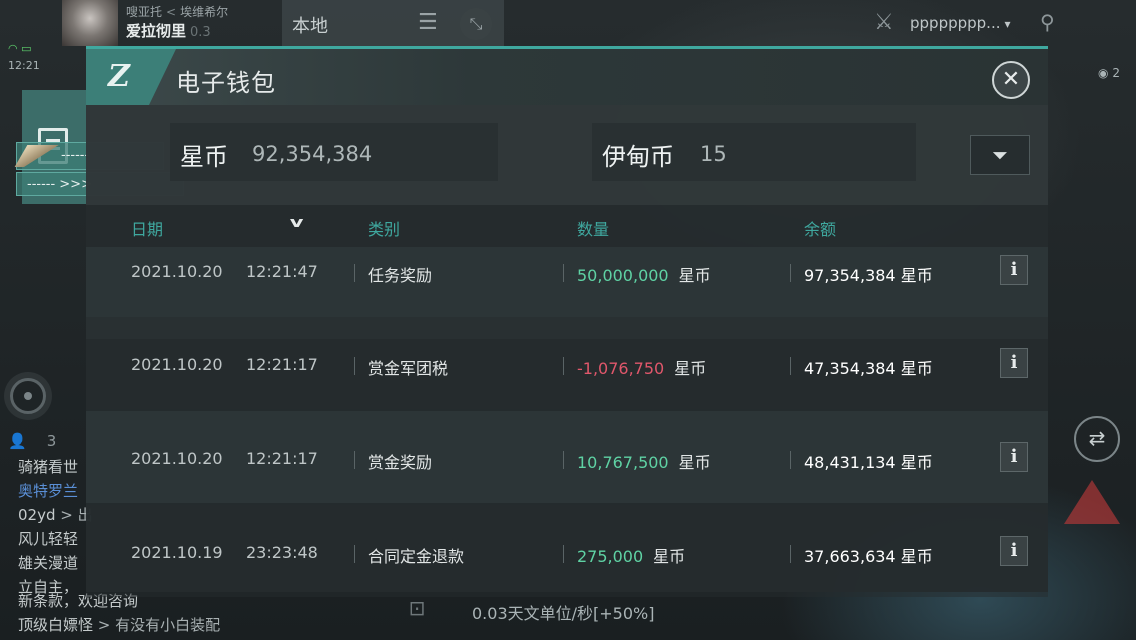  Describe the element at coordinates (24, 65) in the screenshot. I see `clock: 12:21` at that location.